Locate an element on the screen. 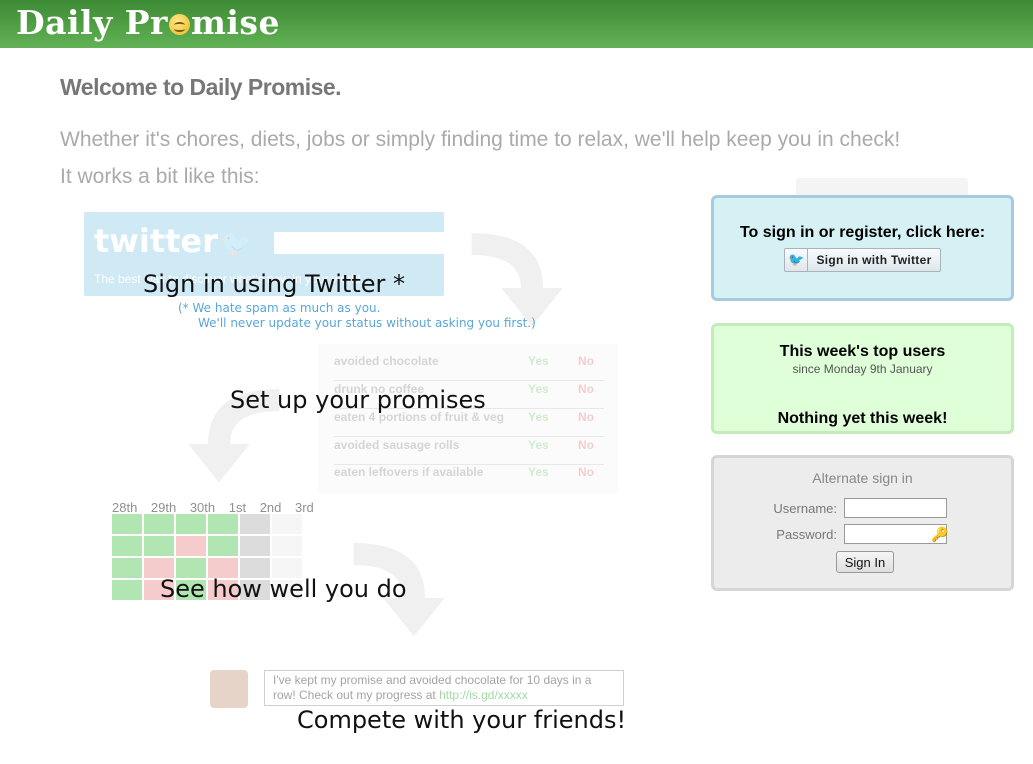 The image size is (1033, 764). intro-text-2: It works a bit like this: is located at coordinates (160, 176).